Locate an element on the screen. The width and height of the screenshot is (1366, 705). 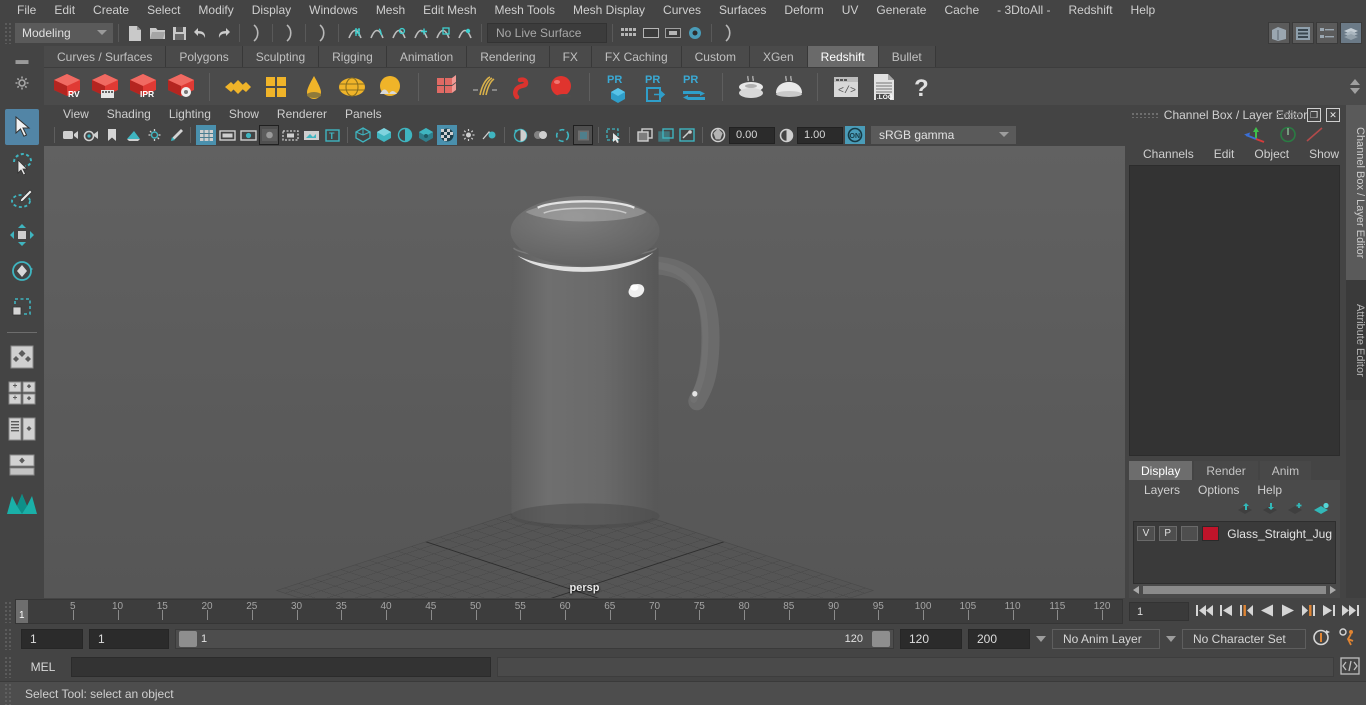
isolate-select-icon is located at coordinates (614, 135).